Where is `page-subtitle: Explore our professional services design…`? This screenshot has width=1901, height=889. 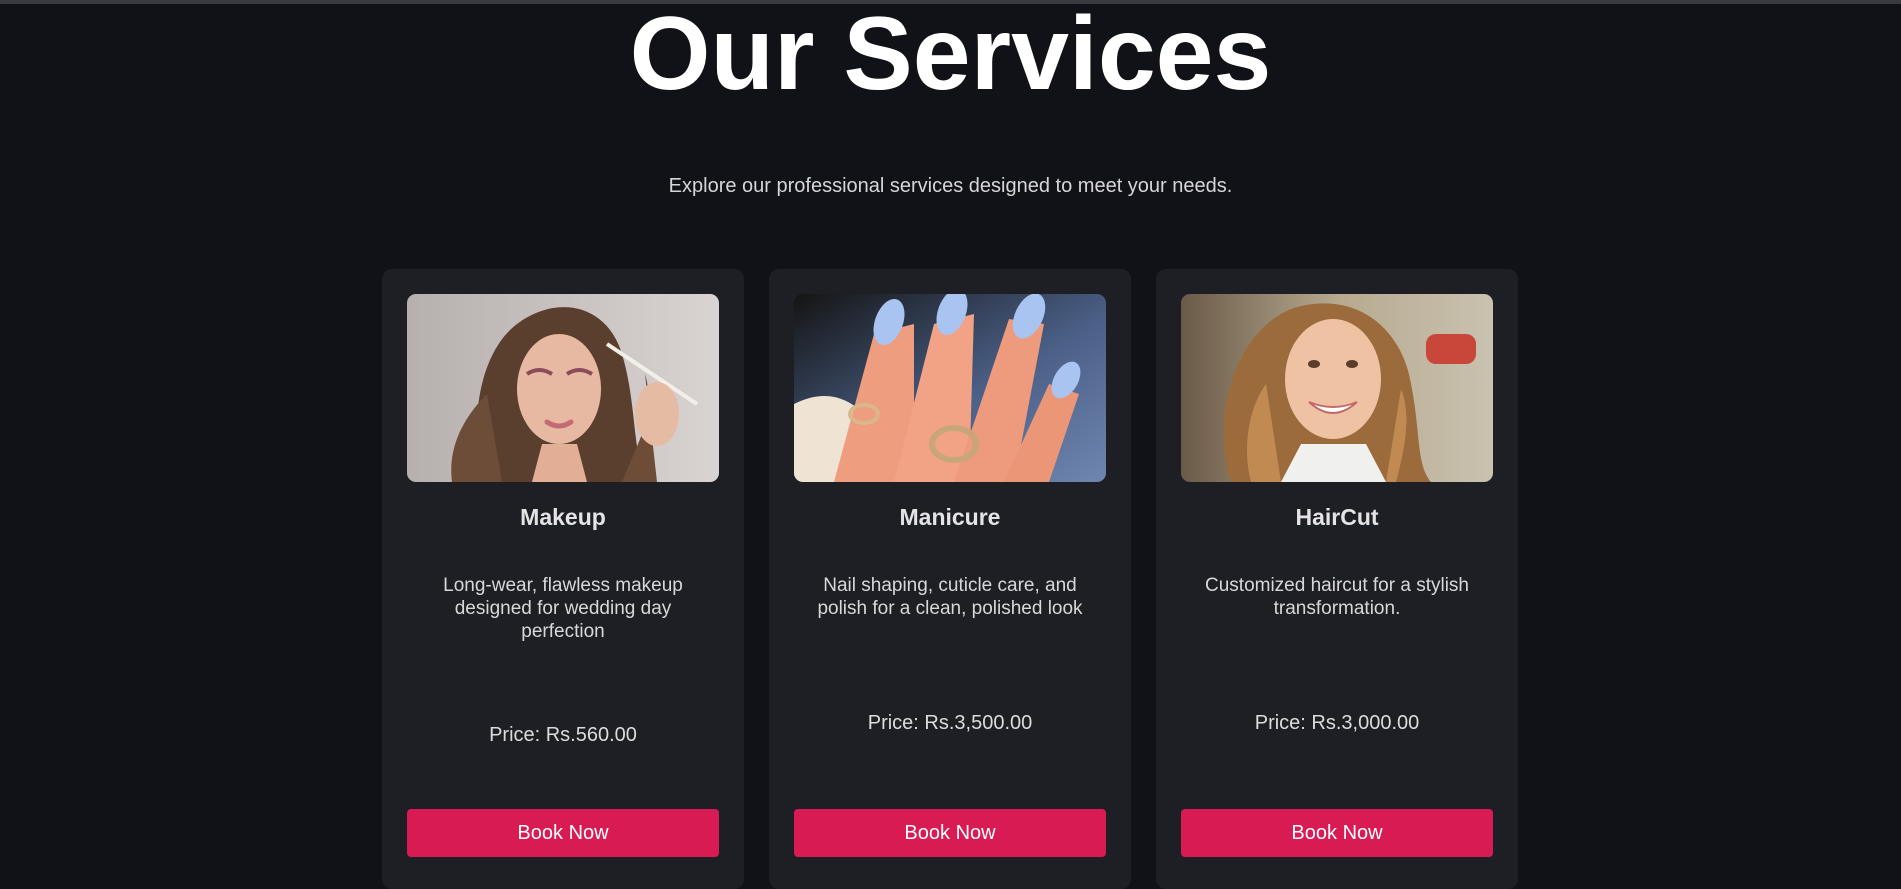 page-subtitle: Explore our professional services design… is located at coordinates (950, 186).